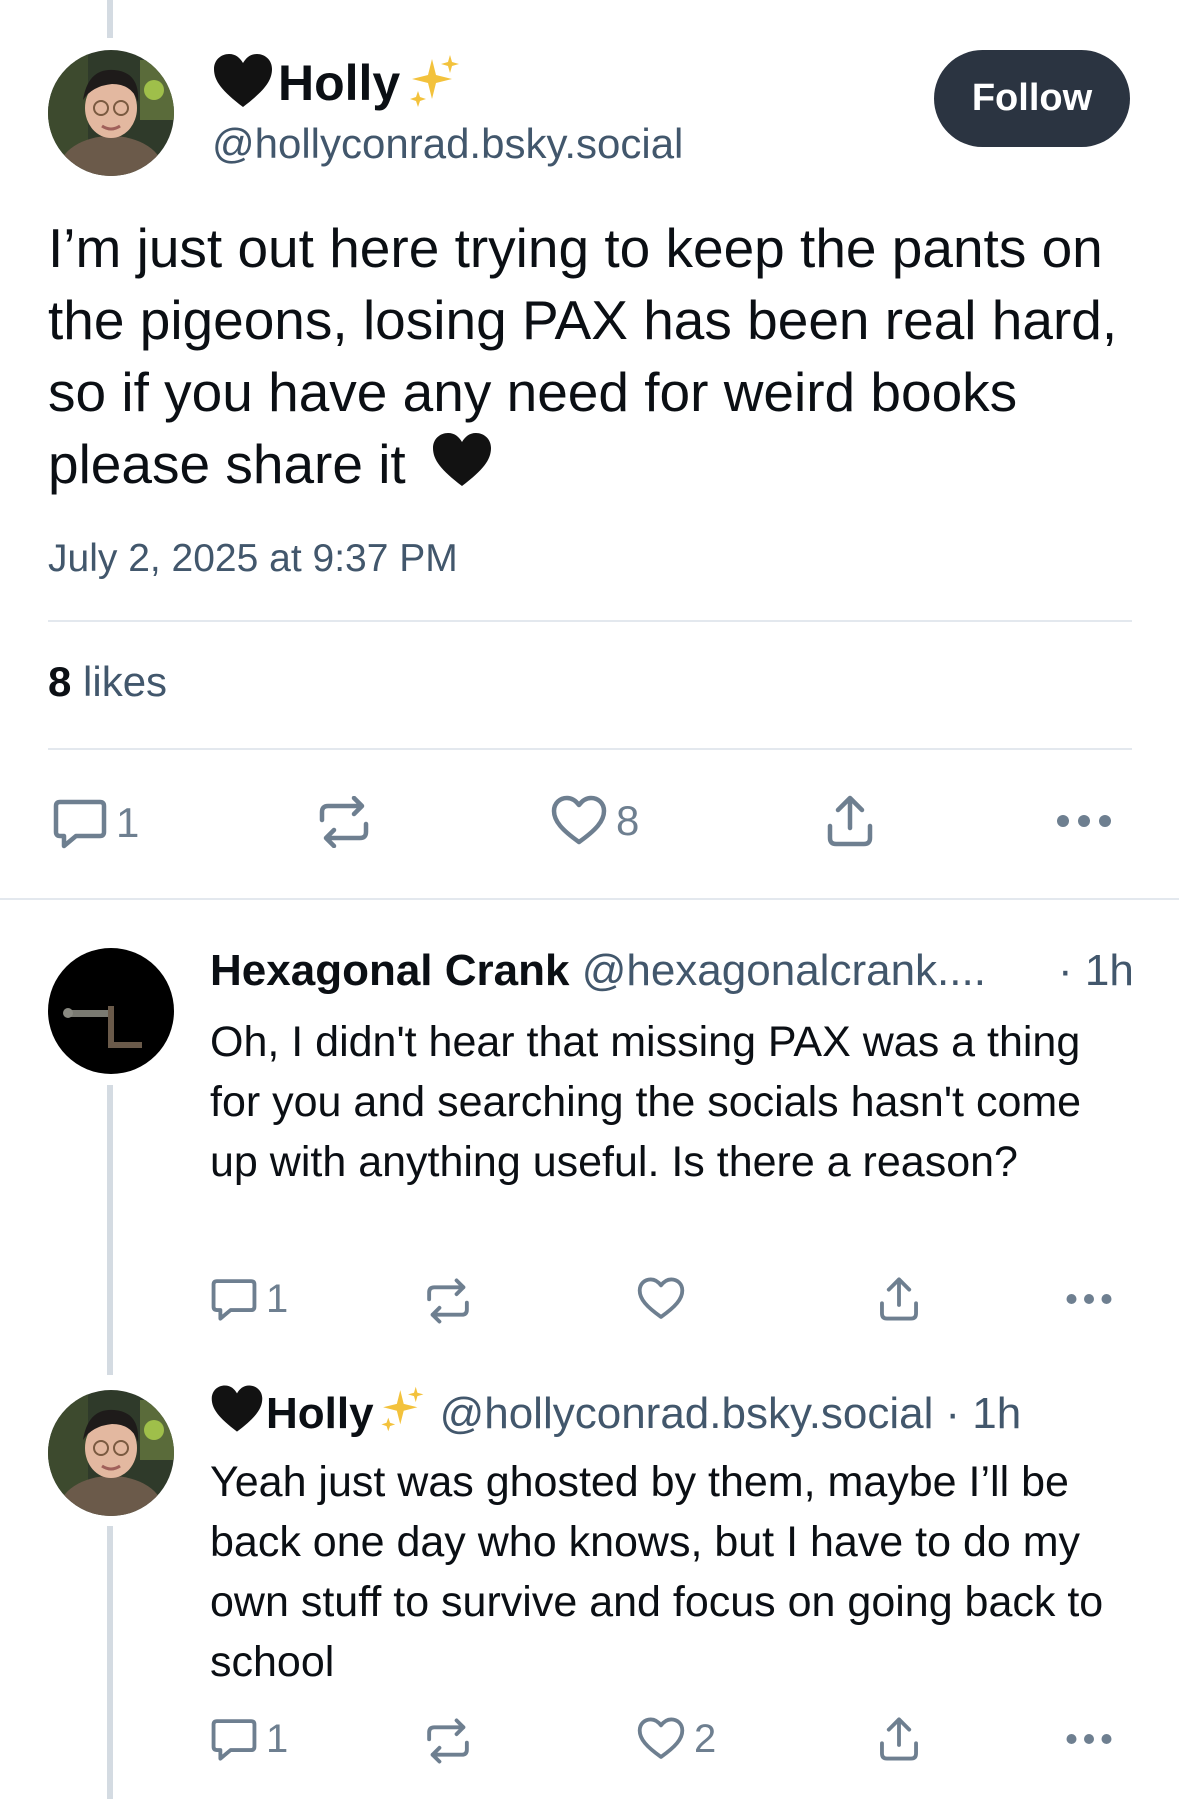 The image size is (1179, 1799). What do you see at coordinates (628, 820) in the screenshot?
I see `like-count: 8` at bounding box center [628, 820].